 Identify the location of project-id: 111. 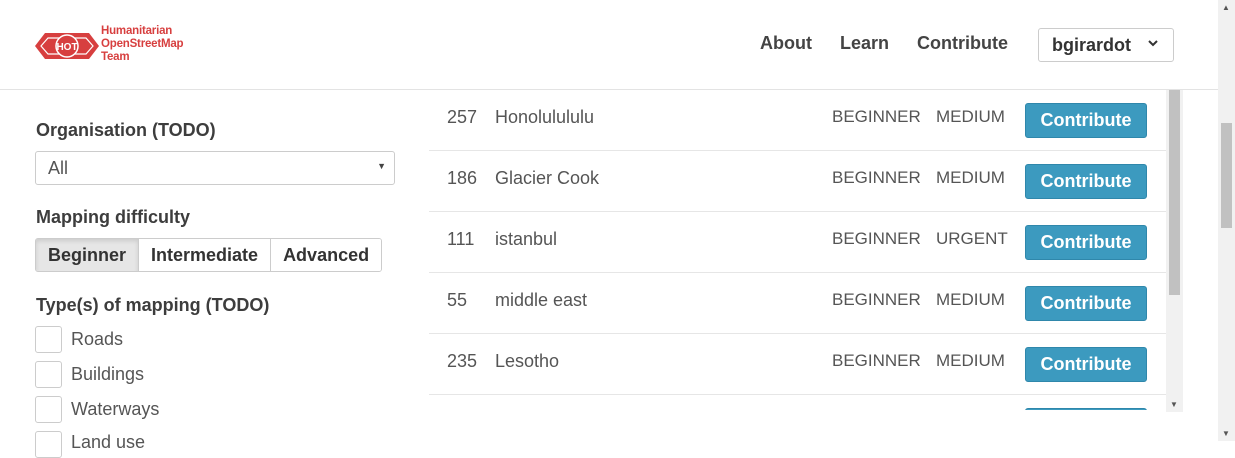
(461, 239).